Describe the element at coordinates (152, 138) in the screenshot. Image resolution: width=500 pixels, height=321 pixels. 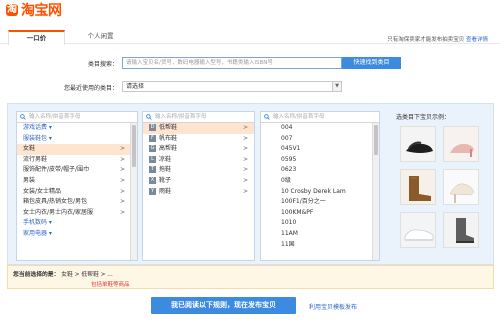
I see `index-letter: F` at that location.